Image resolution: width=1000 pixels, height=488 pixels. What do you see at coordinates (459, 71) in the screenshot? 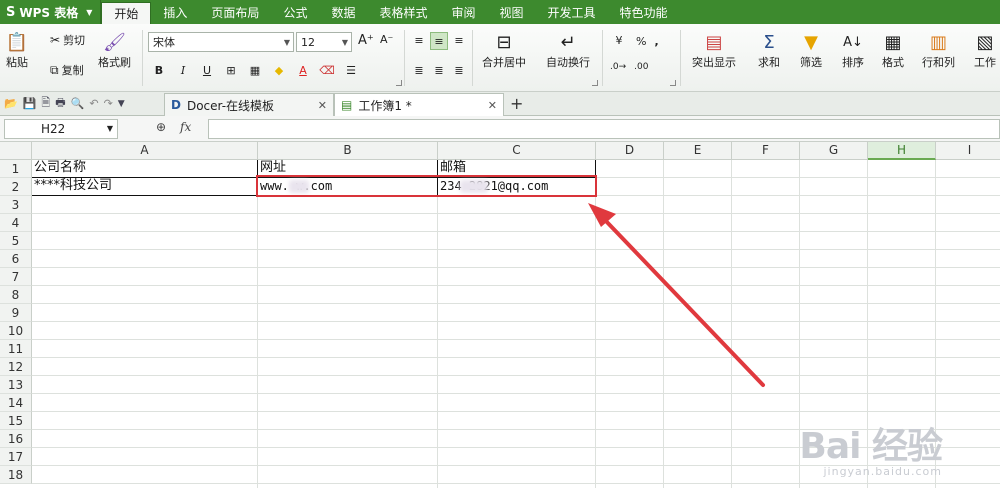
I see `align-right-icon: ≣` at bounding box center [459, 71].